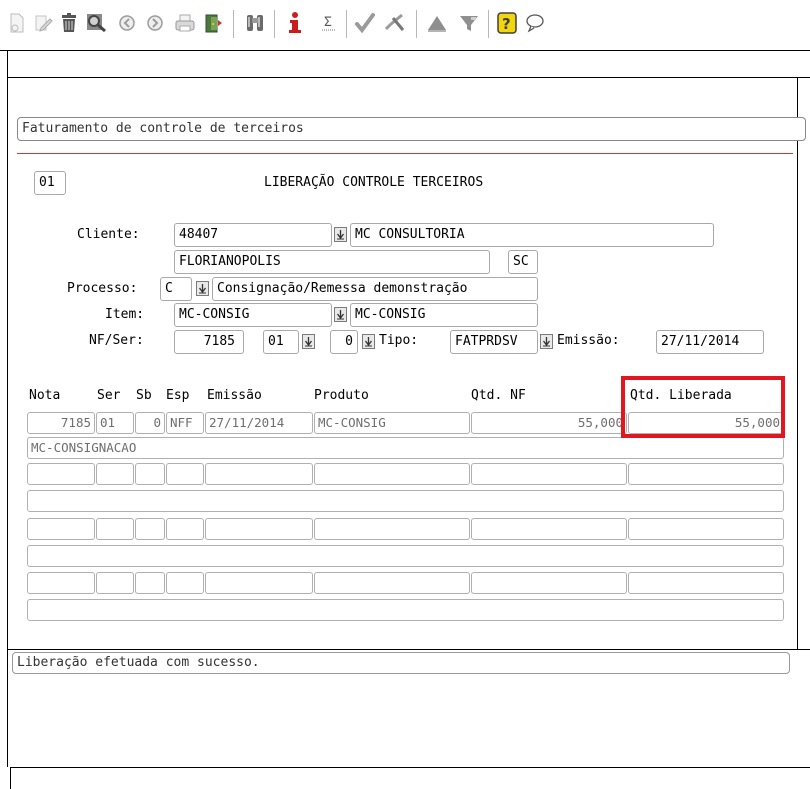 Image resolution: width=810 pixels, height=789 pixels. I want to click on processo-code-input: C, so click(176, 289).